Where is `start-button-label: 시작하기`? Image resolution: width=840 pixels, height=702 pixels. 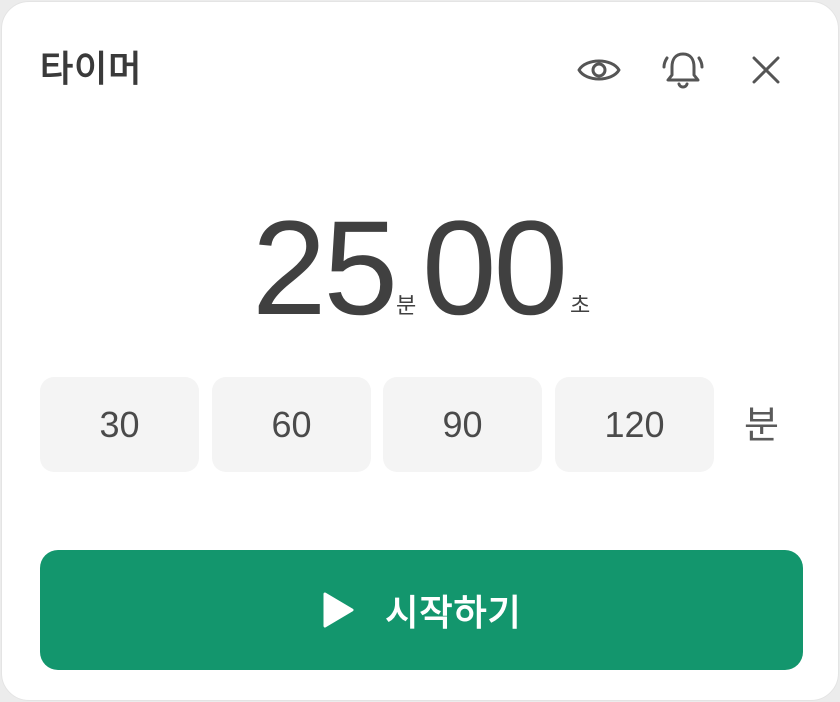 start-button-label: 시작하기 is located at coordinates (453, 613).